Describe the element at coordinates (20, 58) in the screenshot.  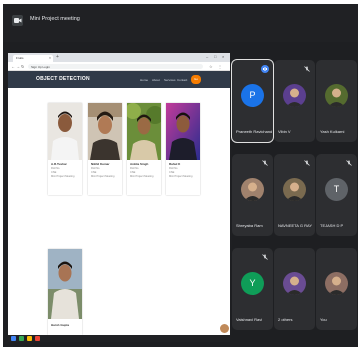
I see `browser-tab-label: Fruits` at that location.